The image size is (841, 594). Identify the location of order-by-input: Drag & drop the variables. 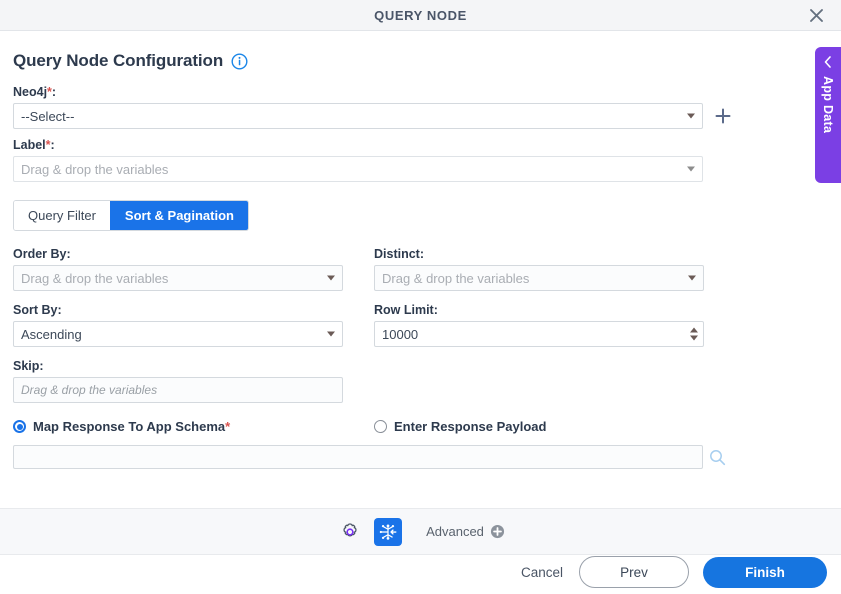
(178, 278).